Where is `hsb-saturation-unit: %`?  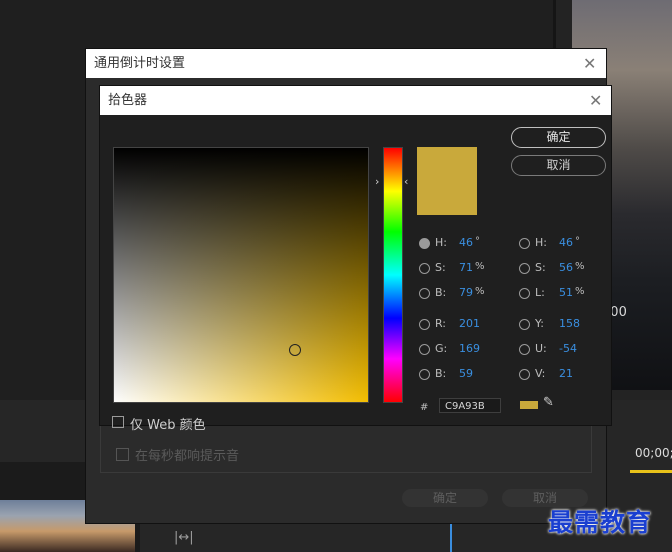 hsb-saturation-unit: % is located at coordinates (480, 266).